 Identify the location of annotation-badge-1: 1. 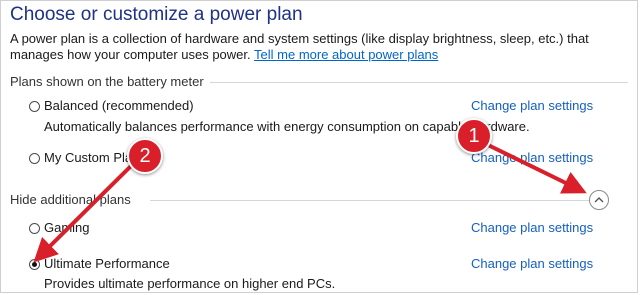
(474, 136).